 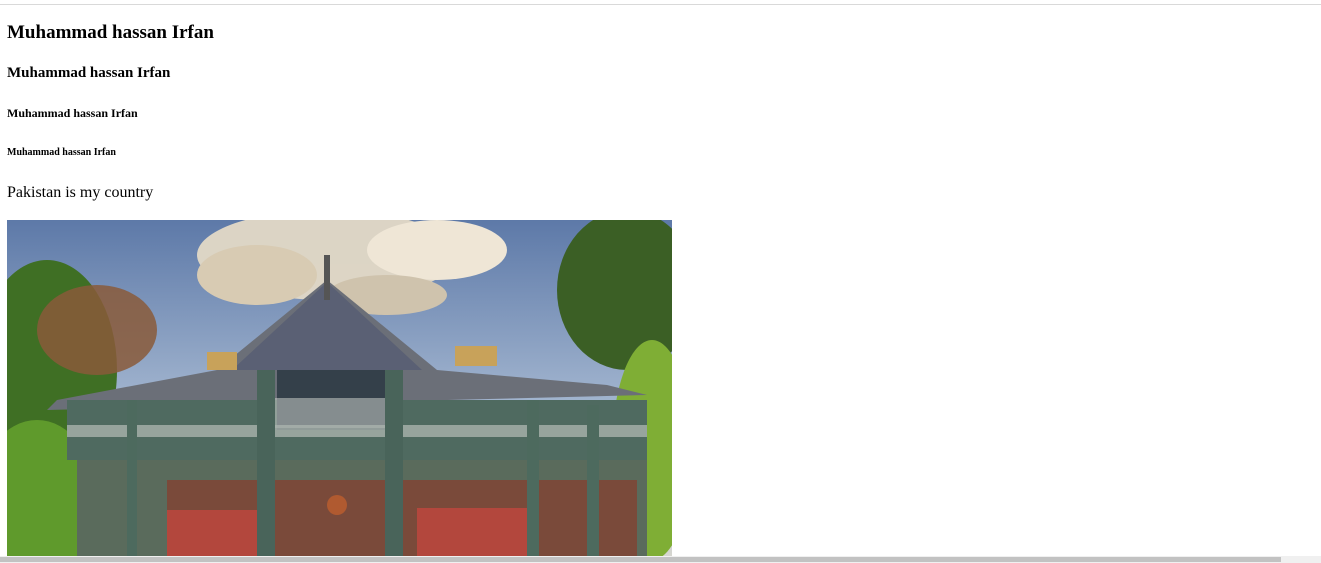 What do you see at coordinates (640, 559) in the screenshot?
I see `scrollbar-thumb` at bounding box center [640, 559].